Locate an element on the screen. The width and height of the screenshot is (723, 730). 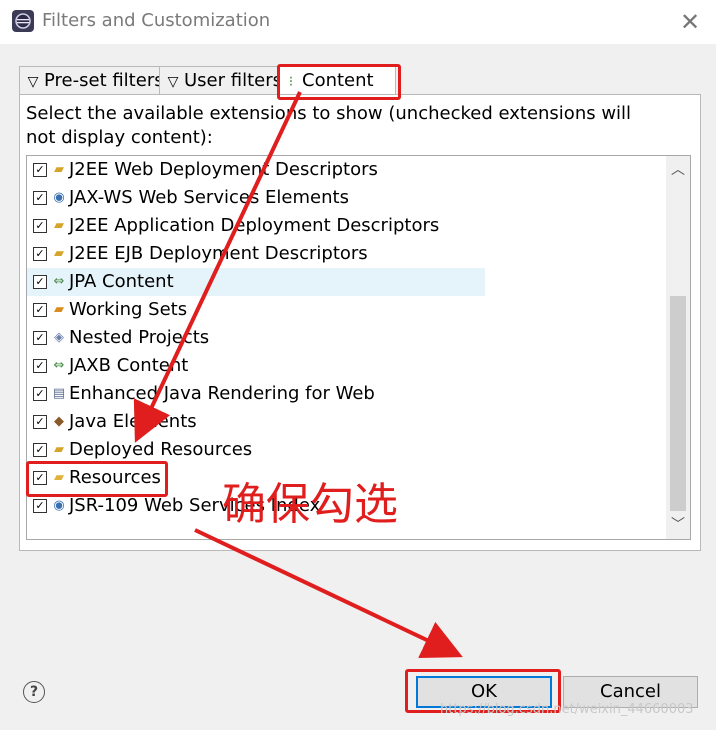
extension-label: JAXB Content is located at coordinates (129, 365).